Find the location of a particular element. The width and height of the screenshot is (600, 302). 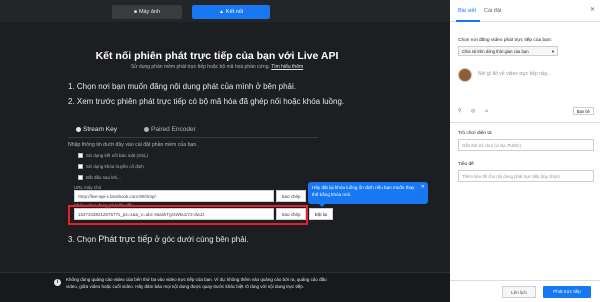

tooltip-arrow is located at coordinates (322, 205).